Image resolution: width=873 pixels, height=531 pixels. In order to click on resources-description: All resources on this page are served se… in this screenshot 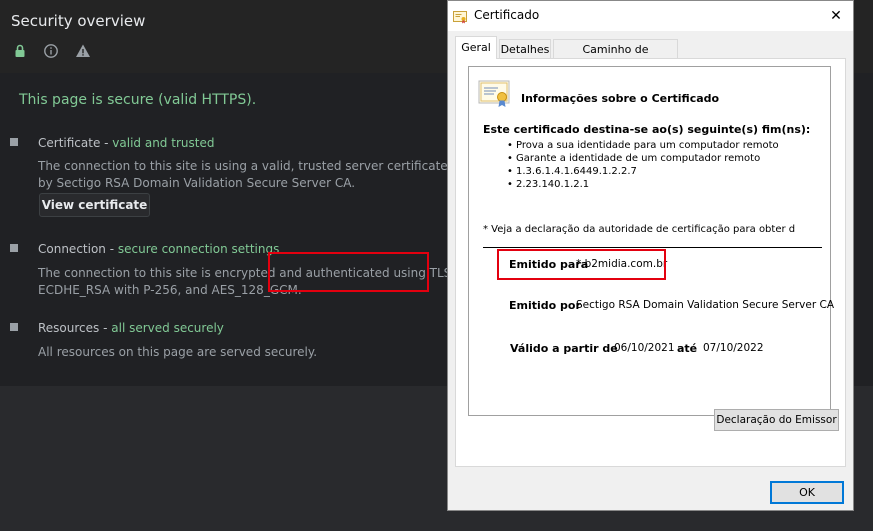, I will do `click(178, 352)`.